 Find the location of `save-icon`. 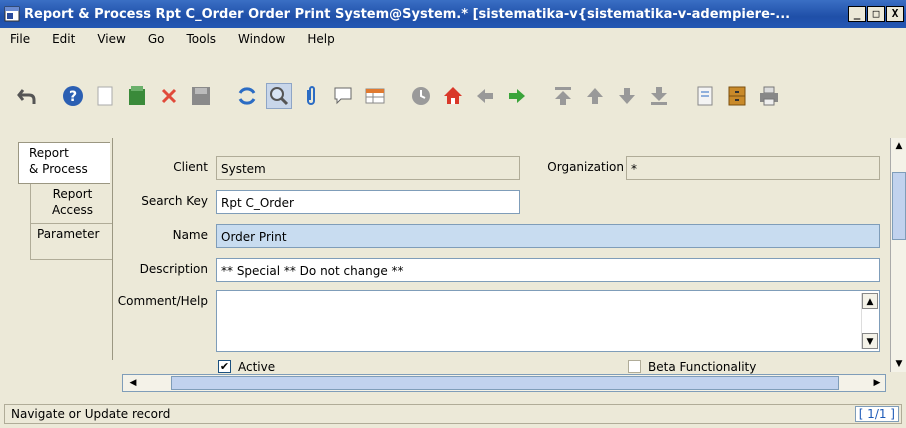

save-icon is located at coordinates (201, 96).